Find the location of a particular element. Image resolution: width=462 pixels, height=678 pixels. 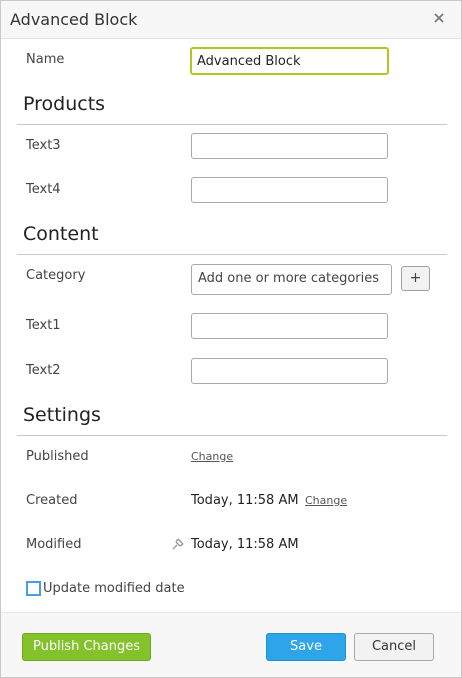

dialog-title-bar: Advanced Block is located at coordinates (231, 20).